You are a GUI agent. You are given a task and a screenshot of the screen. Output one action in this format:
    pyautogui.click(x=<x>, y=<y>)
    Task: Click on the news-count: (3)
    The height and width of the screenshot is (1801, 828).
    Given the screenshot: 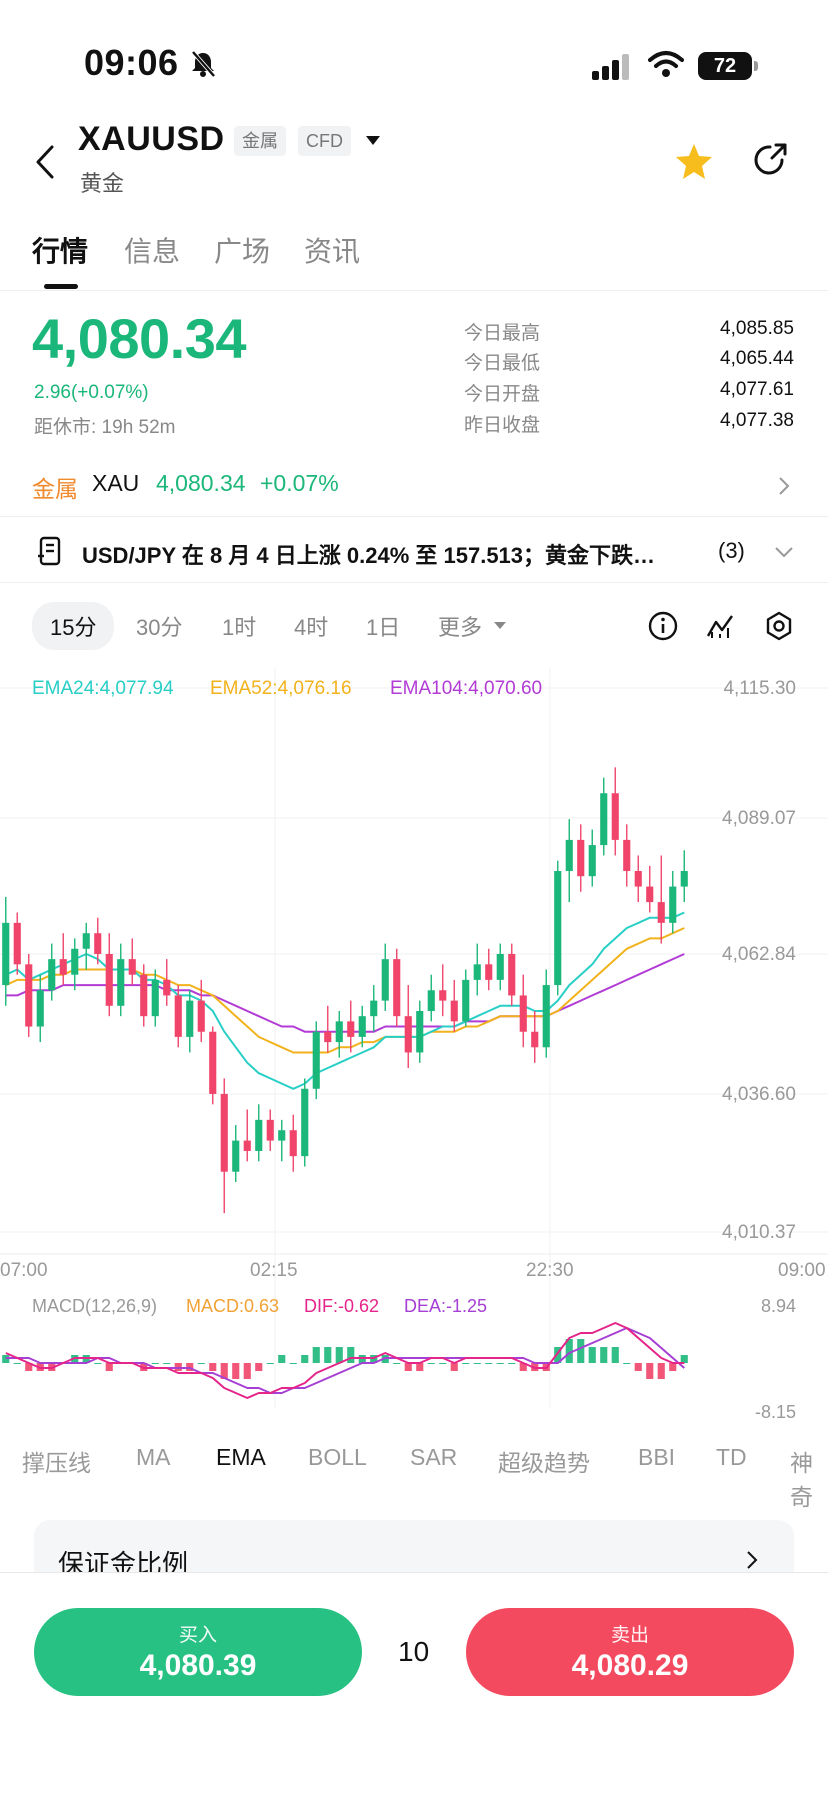 What is the action you would take?
    pyautogui.click(x=731, y=550)
    